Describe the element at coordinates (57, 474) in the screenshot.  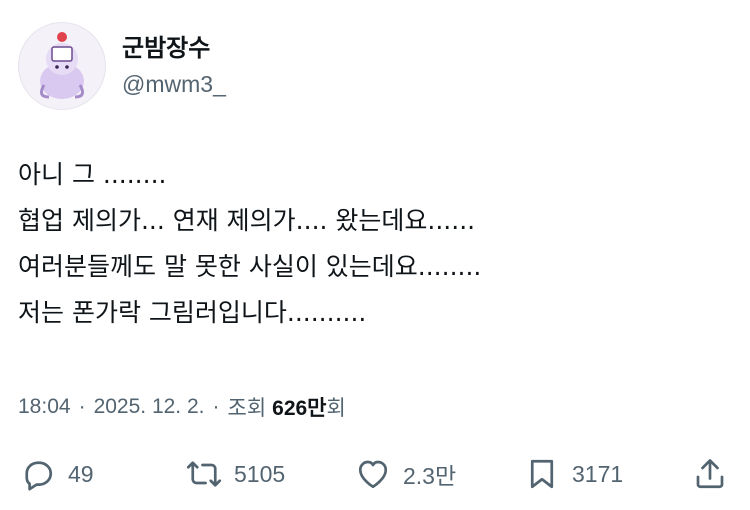
I see `reply-button: 49` at that location.